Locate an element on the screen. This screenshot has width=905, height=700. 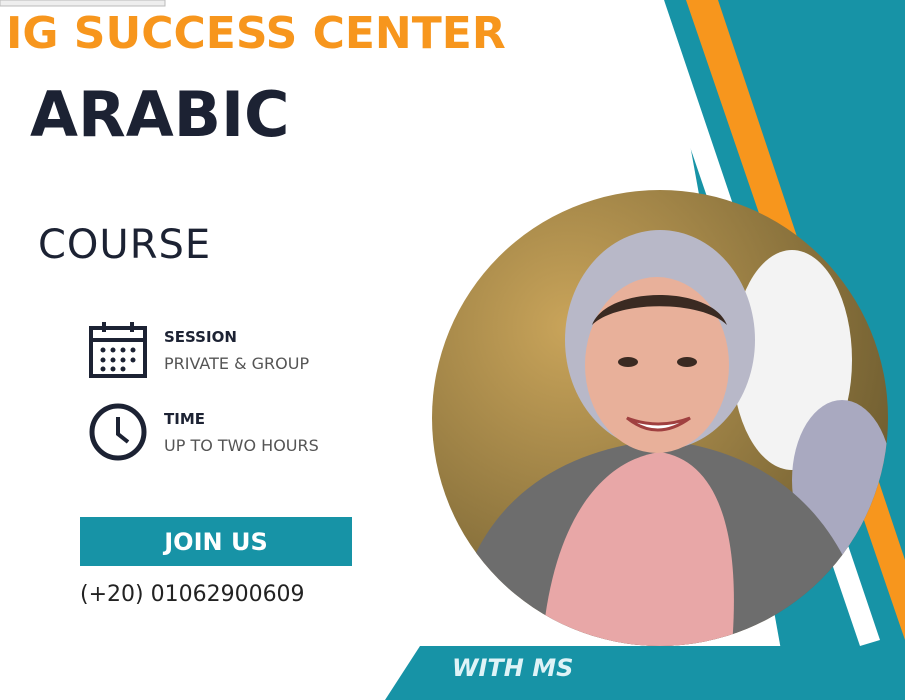
session-info: SESSION PRIVATE & GROUP is located at coordinates (198, 350).